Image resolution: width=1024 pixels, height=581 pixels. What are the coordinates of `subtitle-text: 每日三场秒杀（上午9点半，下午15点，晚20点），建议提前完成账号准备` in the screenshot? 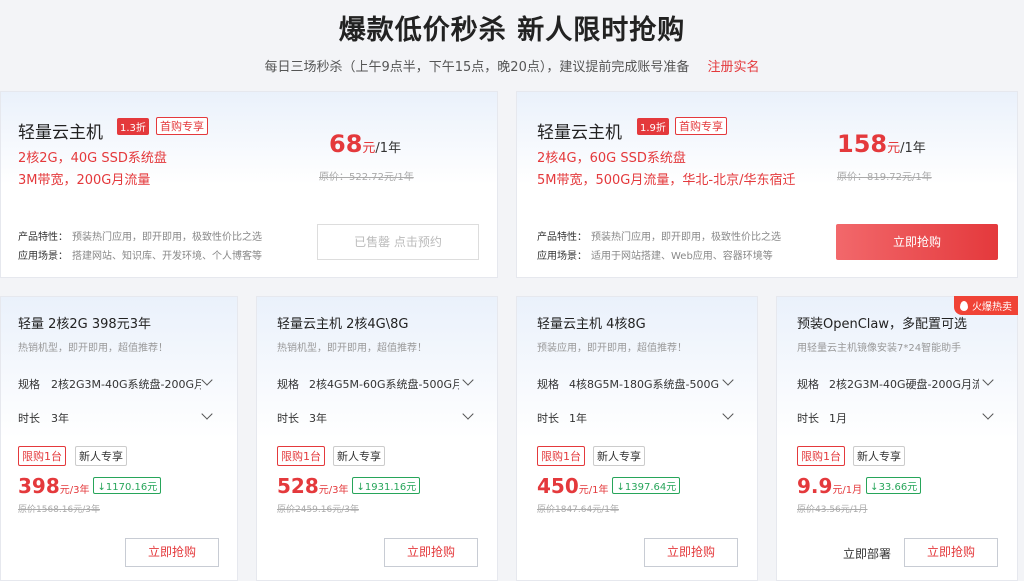 It's located at (477, 67).